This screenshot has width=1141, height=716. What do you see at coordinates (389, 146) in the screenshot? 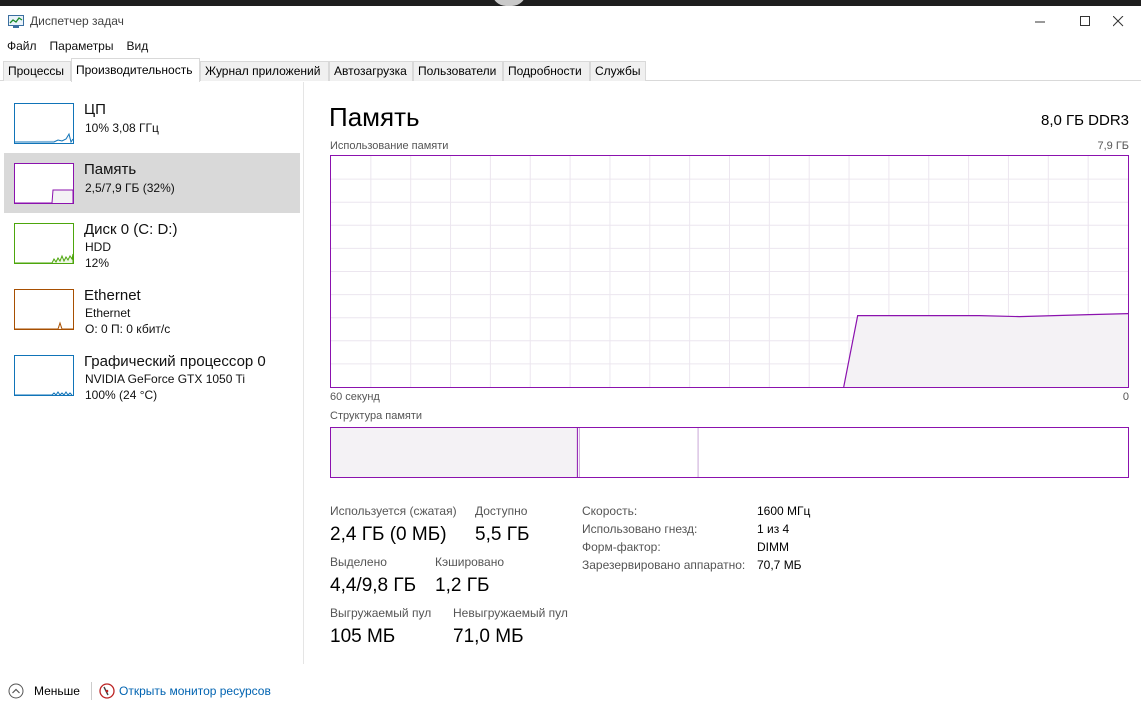
I see `usage-graph-label: Использование памяти` at bounding box center [389, 146].